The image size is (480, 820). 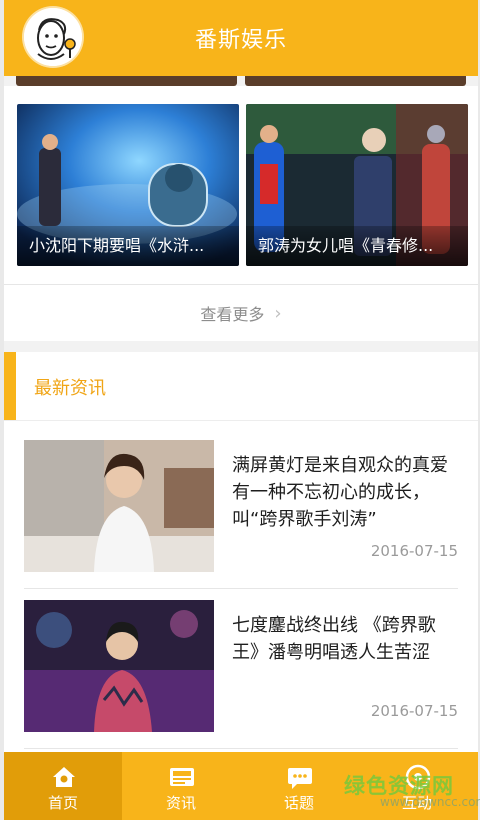 I want to click on see-more-label: 查看更多, so click(x=232, y=314).